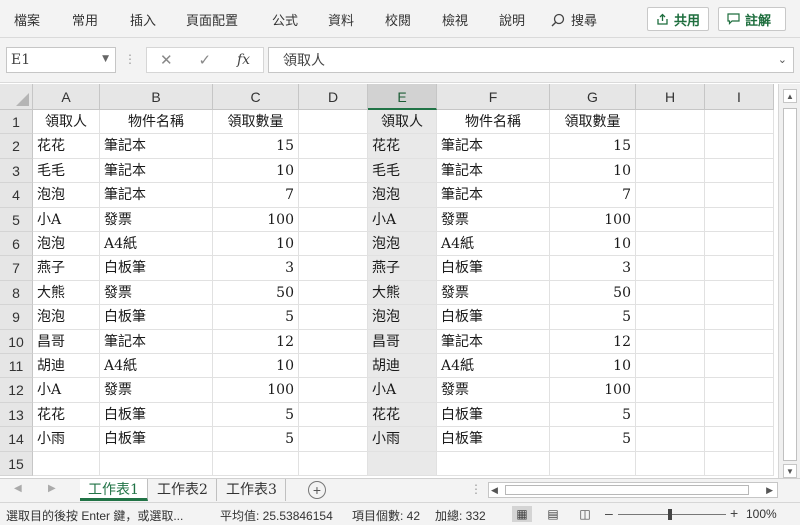 The width and height of the screenshot is (800, 525). I want to click on cell-a7: 燕子, so click(66, 268).